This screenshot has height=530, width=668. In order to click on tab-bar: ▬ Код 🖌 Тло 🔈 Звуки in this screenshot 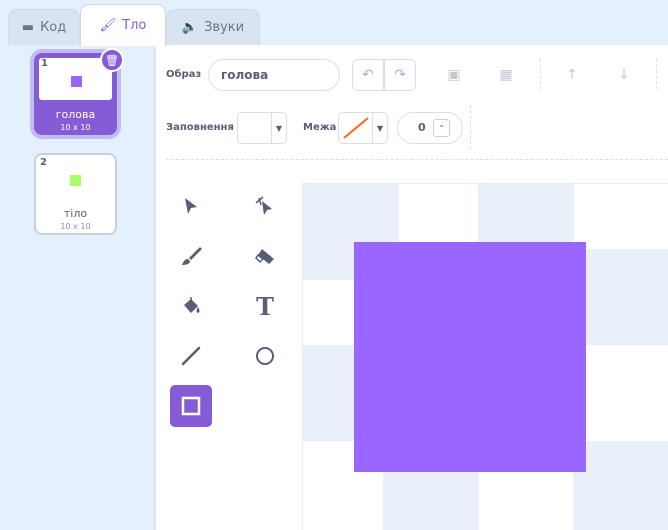, I will do `click(334, 23)`.